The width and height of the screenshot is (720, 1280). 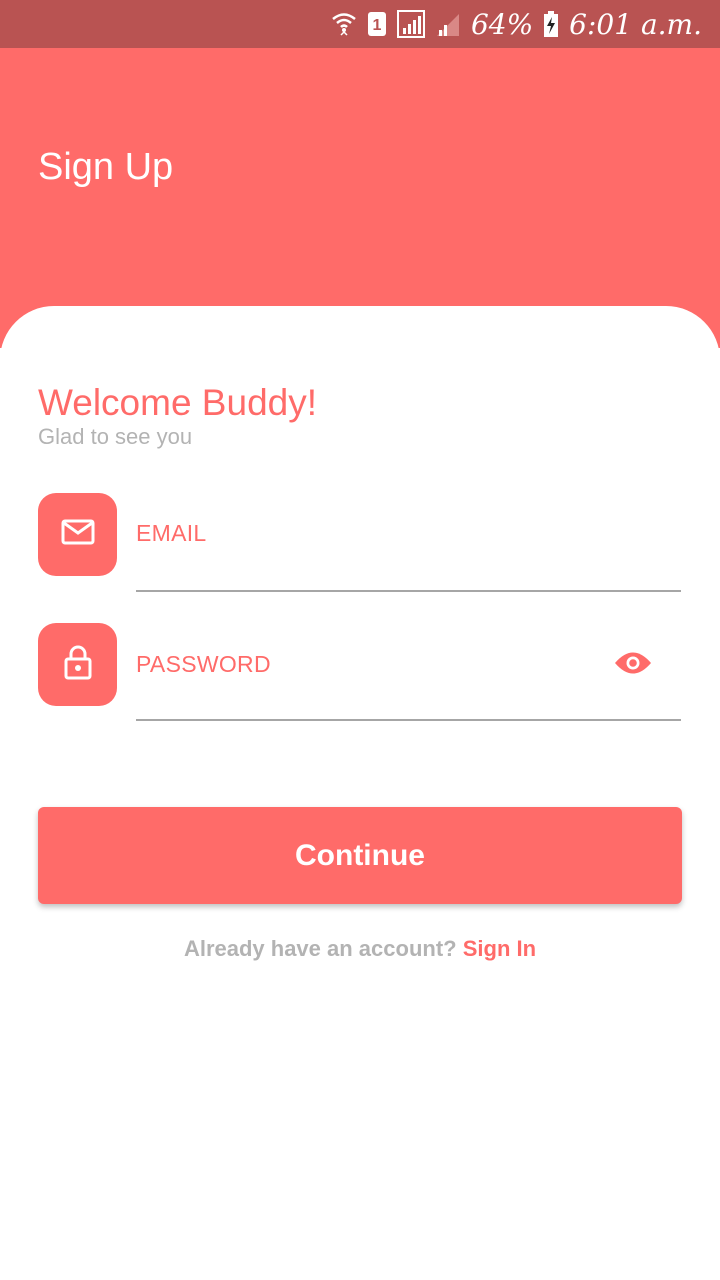 I want to click on mail-icon, so click(x=78, y=534).